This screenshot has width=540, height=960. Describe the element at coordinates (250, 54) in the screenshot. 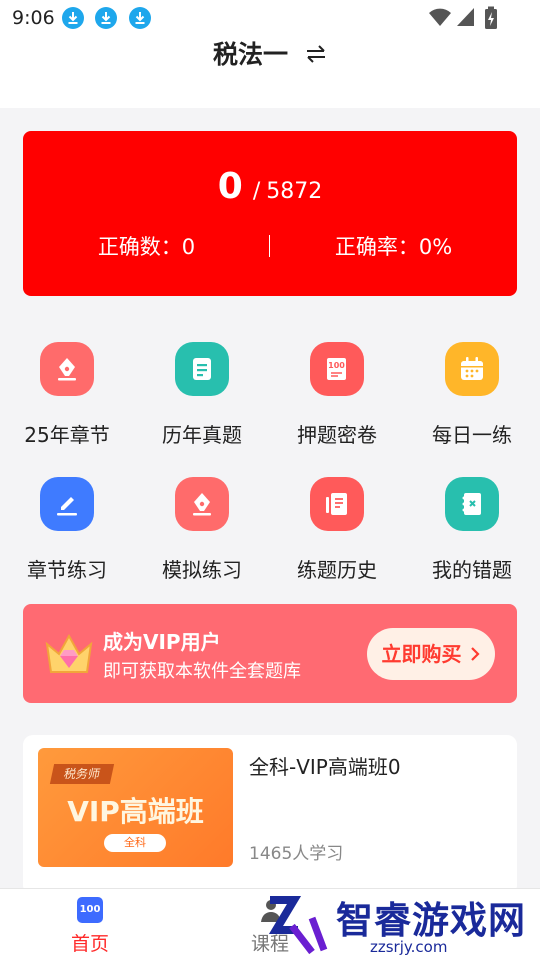

I see `page-title: 税法一` at that location.